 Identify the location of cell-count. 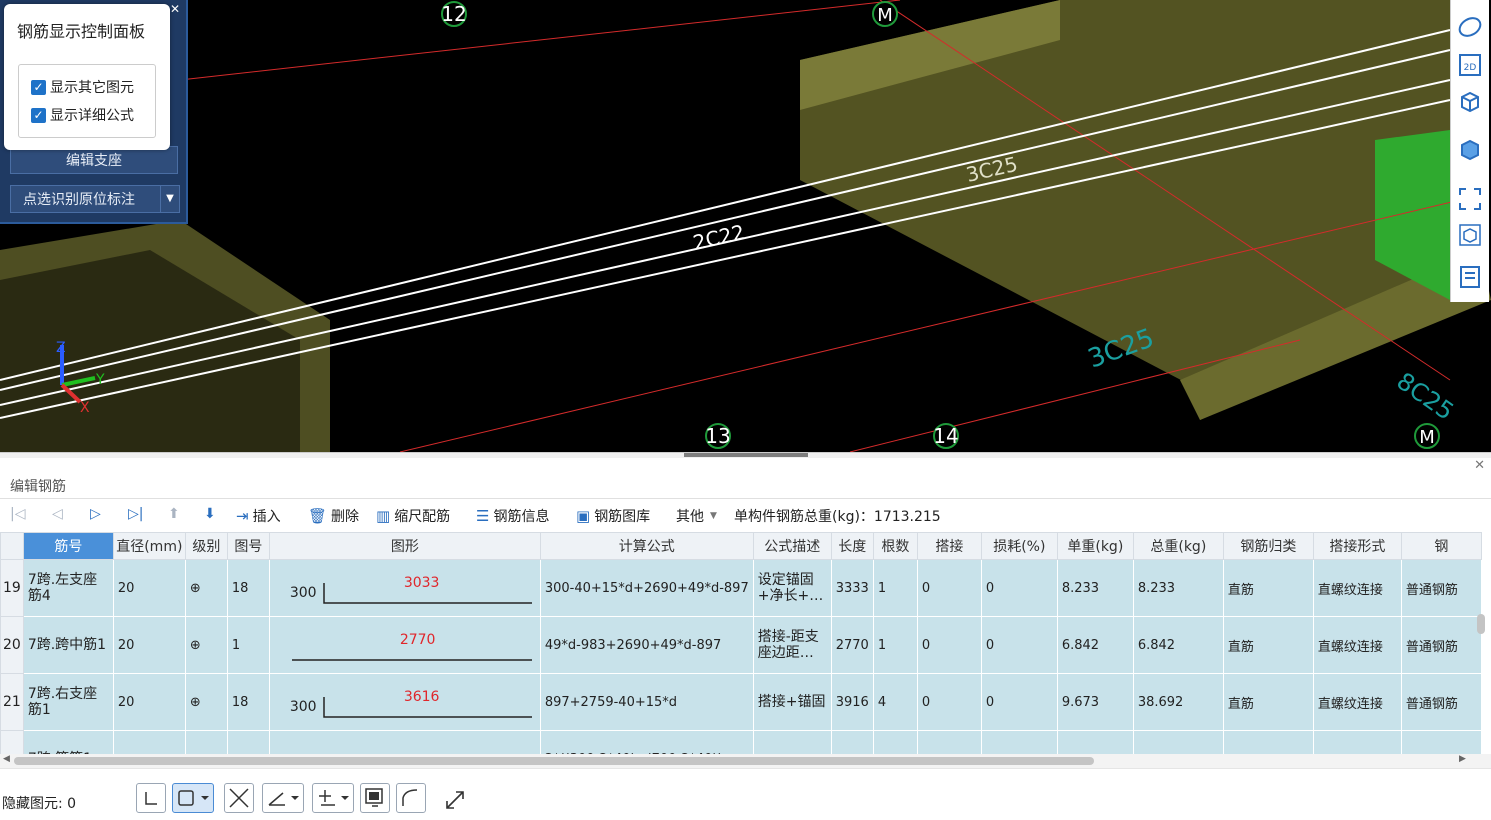
(895, 742).